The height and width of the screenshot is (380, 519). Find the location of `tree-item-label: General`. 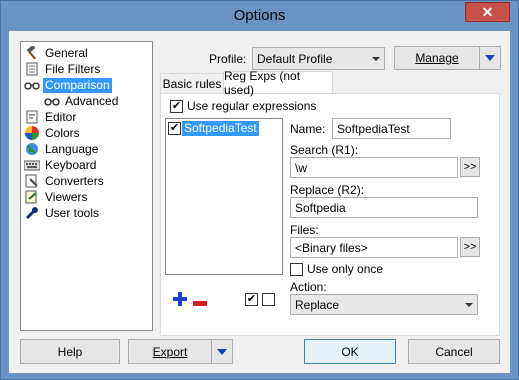

tree-item-label: General is located at coordinates (66, 52).